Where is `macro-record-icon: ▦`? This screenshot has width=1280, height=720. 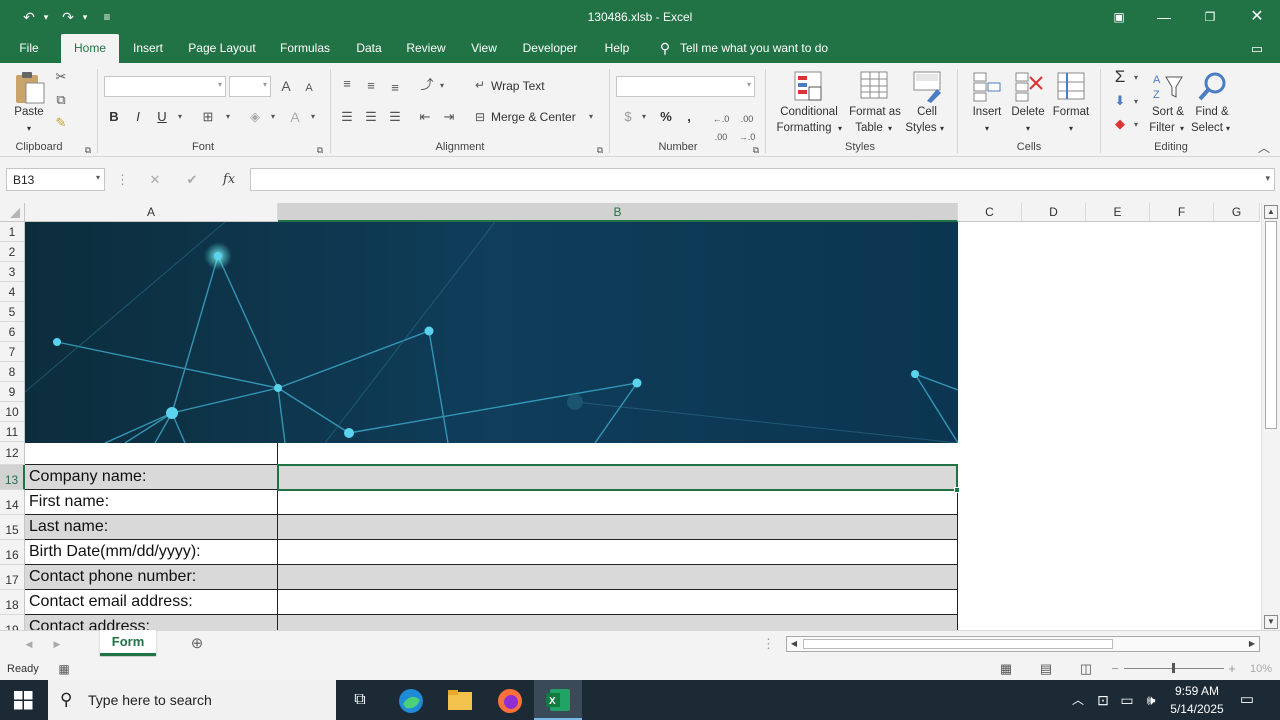 macro-record-icon: ▦ is located at coordinates (64, 669).